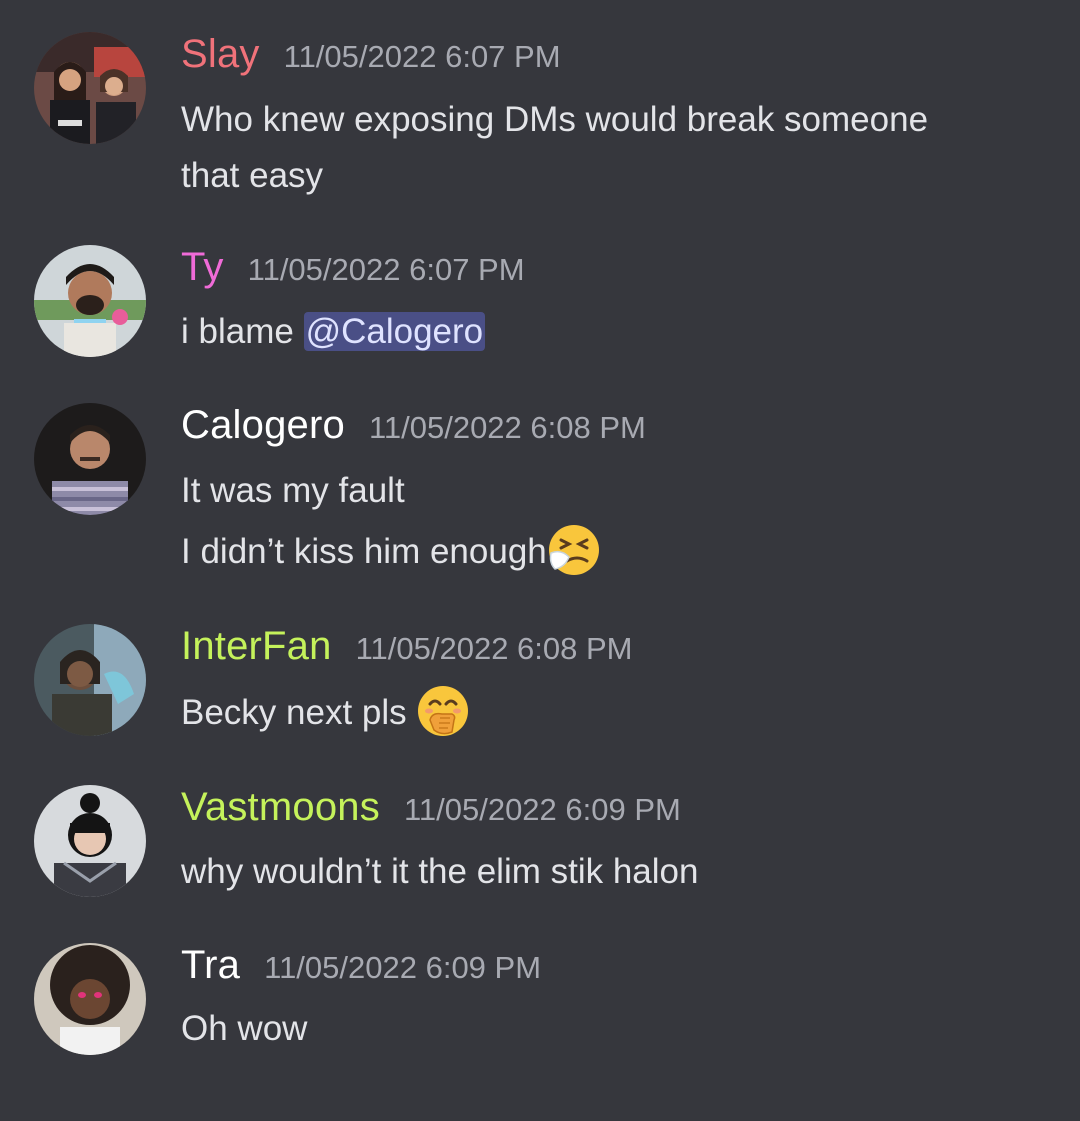 The height and width of the screenshot is (1121, 1080). I want to click on message-text: Oh wow, so click(244, 1028).